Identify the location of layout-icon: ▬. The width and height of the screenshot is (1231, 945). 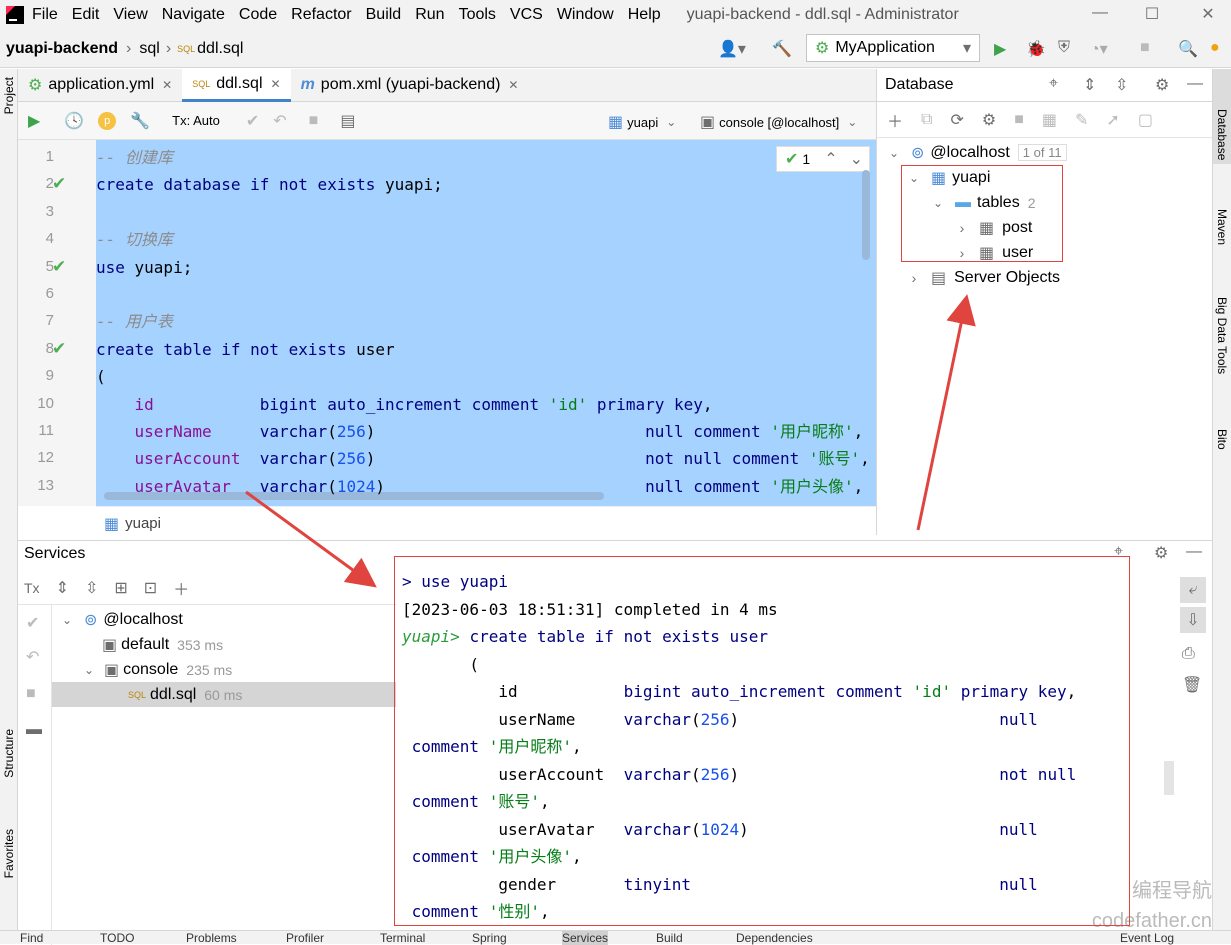
(34, 730).